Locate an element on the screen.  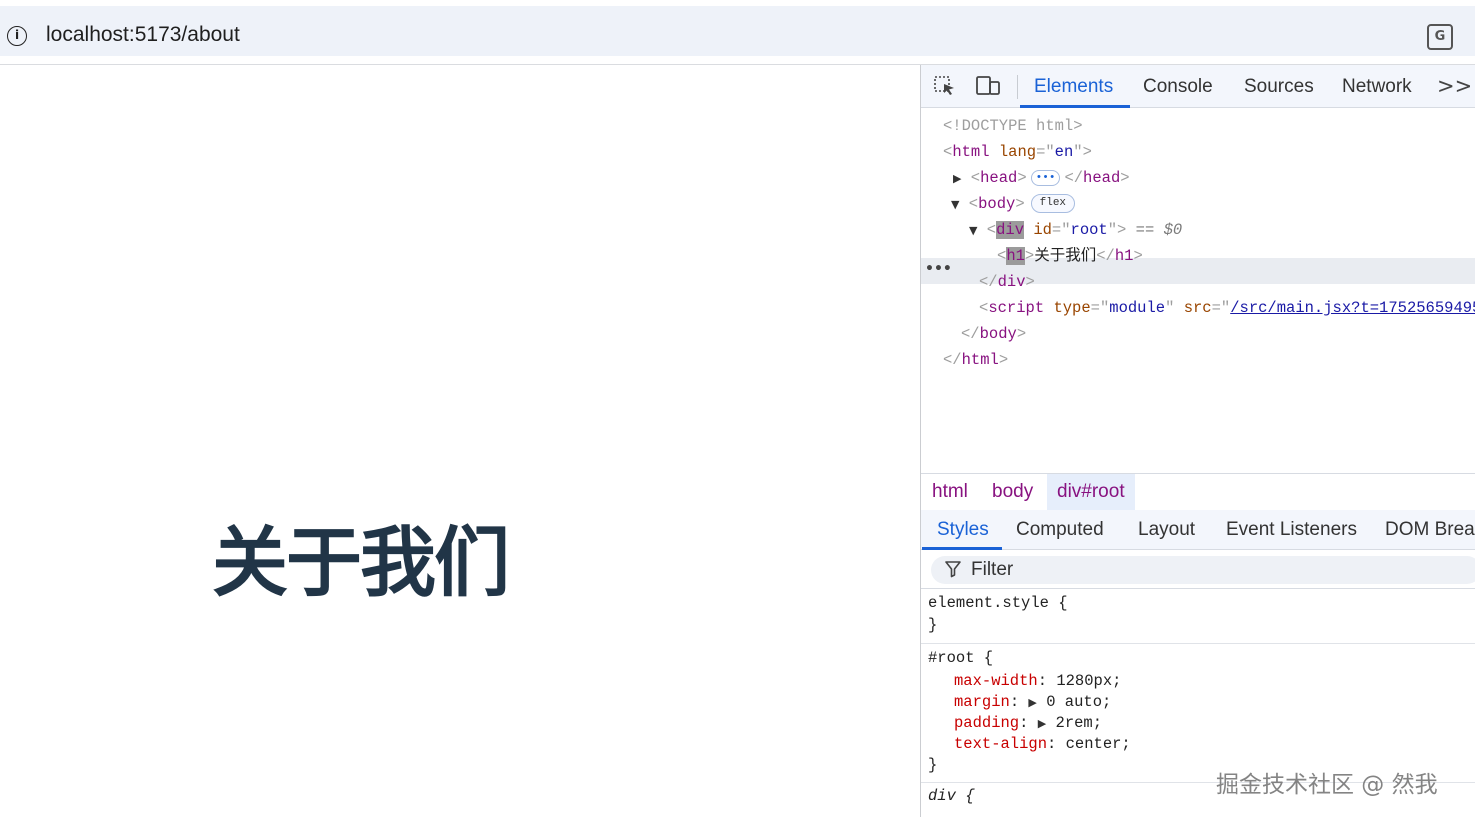
h1-tag: h1 is located at coordinates (1015, 256).